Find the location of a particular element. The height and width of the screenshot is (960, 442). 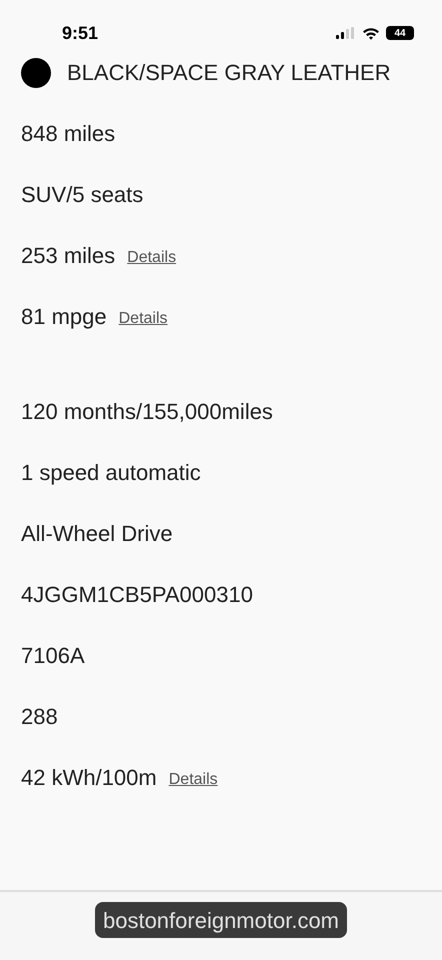

value-text: 81 mpge is located at coordinates (64, 317).